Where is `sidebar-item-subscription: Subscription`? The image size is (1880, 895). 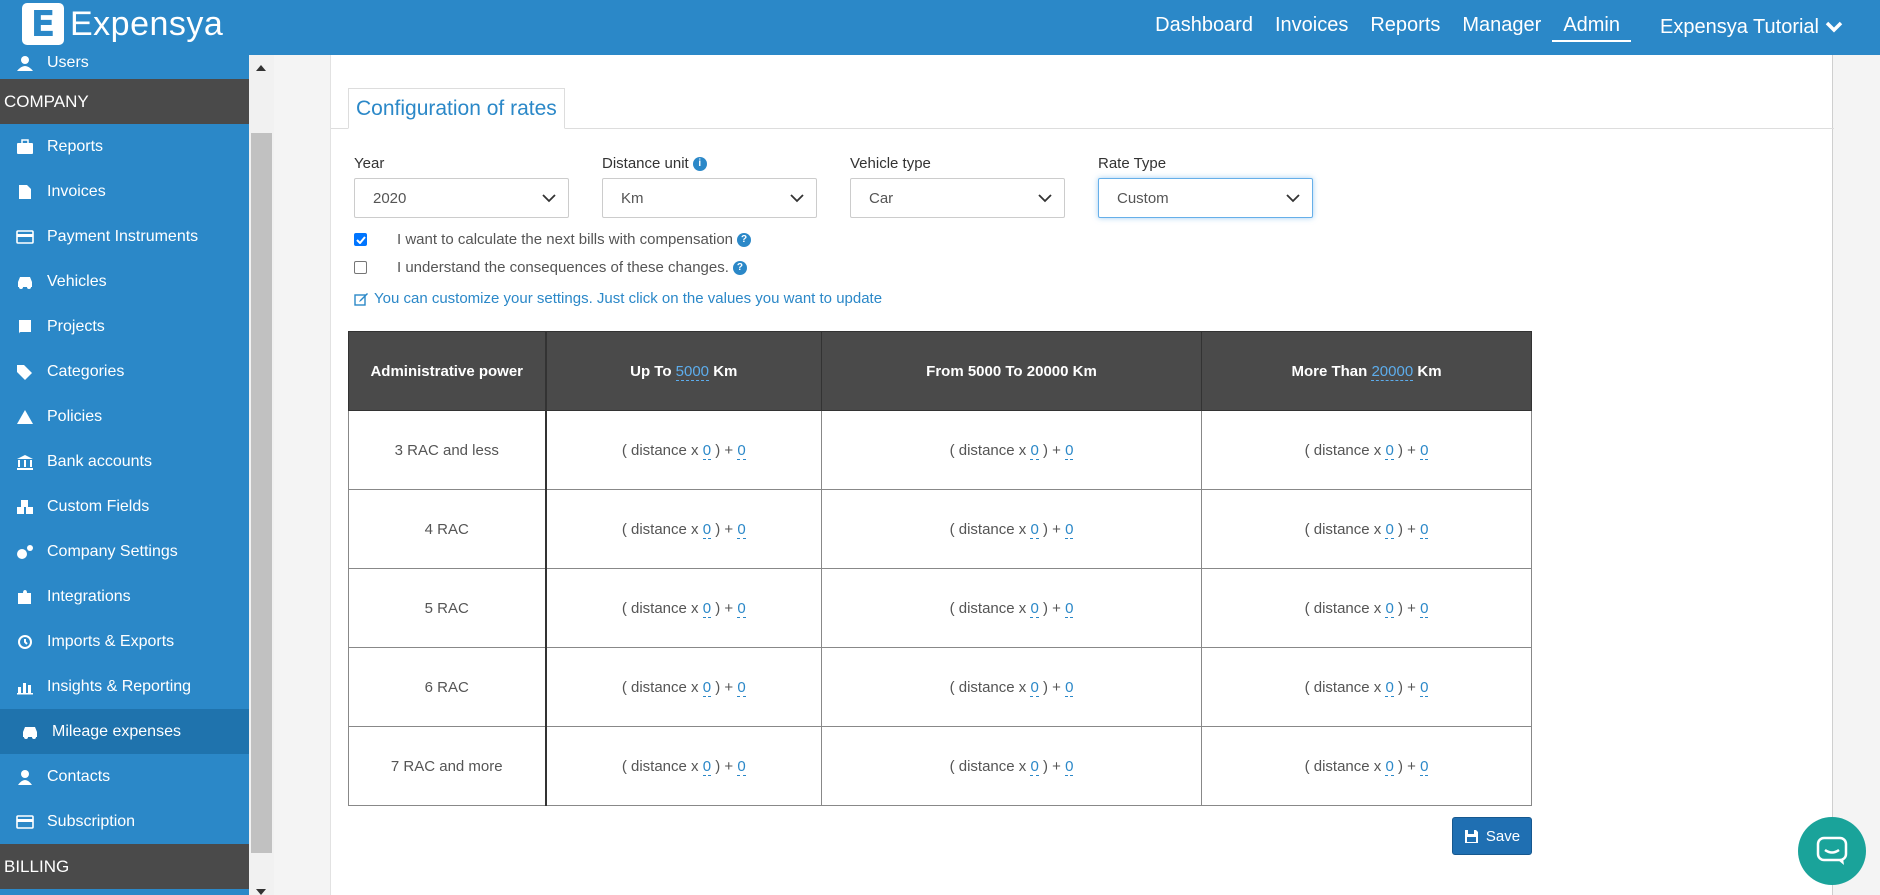 sidebar-item-subscription: Subscription is located at coordinates (124, 821).